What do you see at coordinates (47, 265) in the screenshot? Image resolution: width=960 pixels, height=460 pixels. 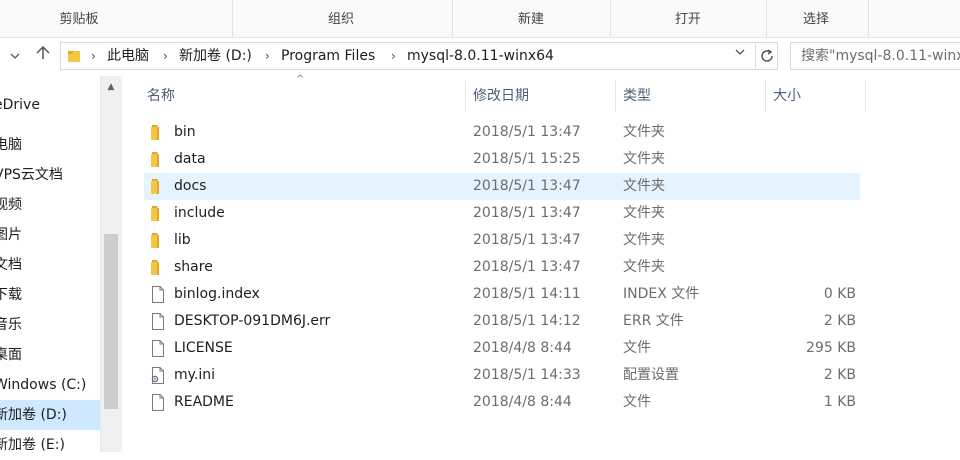 I see `nav-item-documents: 文档` at bounding box center [47, 265].